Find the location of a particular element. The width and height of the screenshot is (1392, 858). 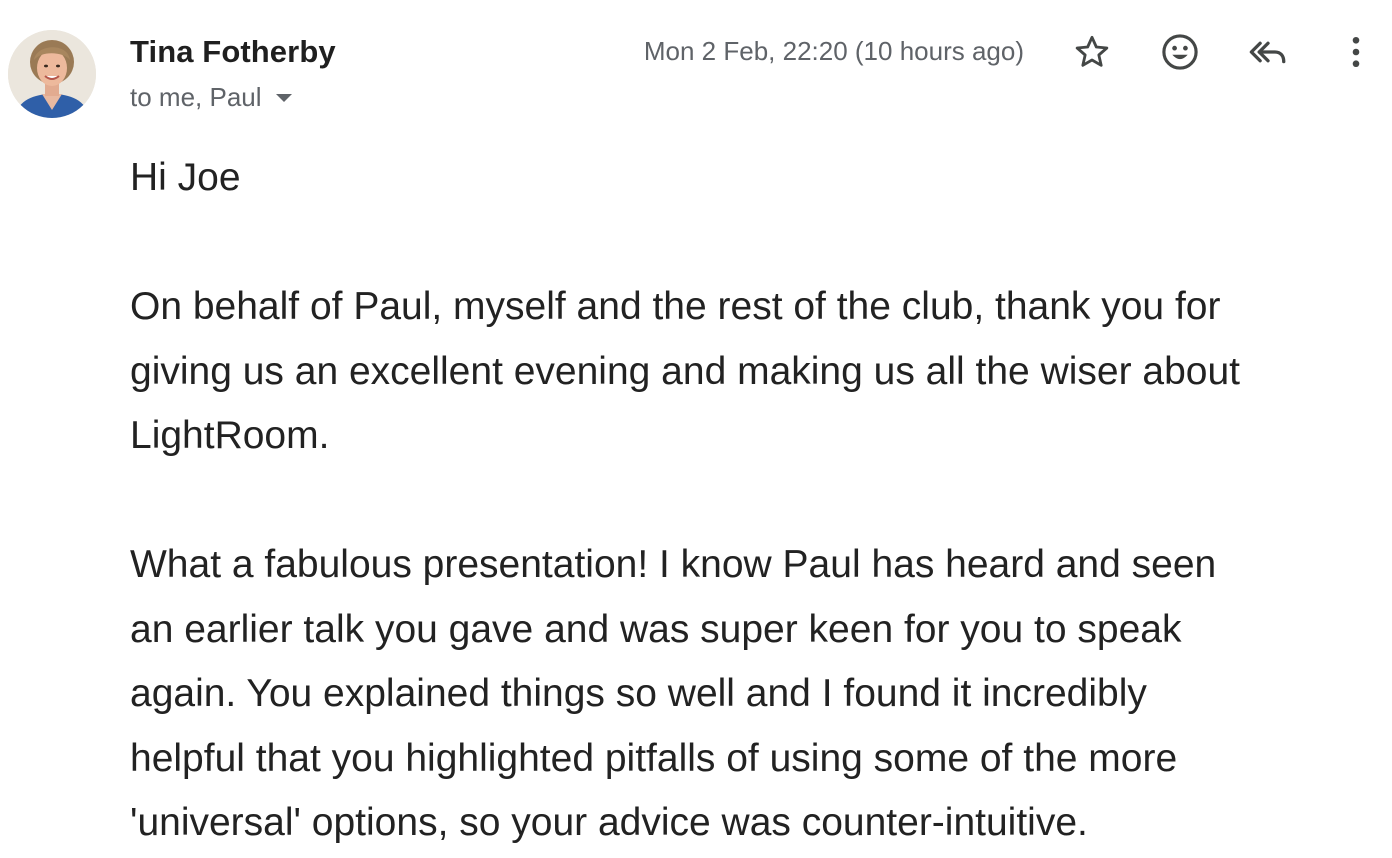

star-icon is located at coordinates (1092, 51).